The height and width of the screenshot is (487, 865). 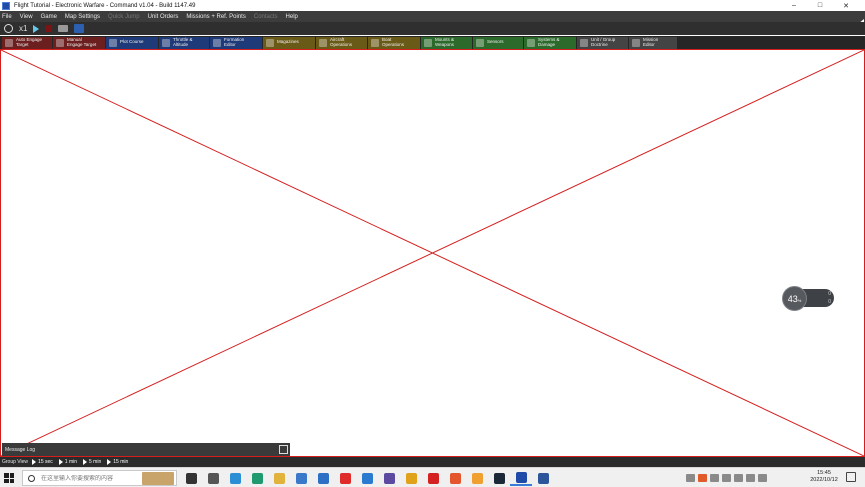 What do you see at coordinates (7, 17) in the screenshot?
I see `menu-file: File` at bounding box center [7, 17].